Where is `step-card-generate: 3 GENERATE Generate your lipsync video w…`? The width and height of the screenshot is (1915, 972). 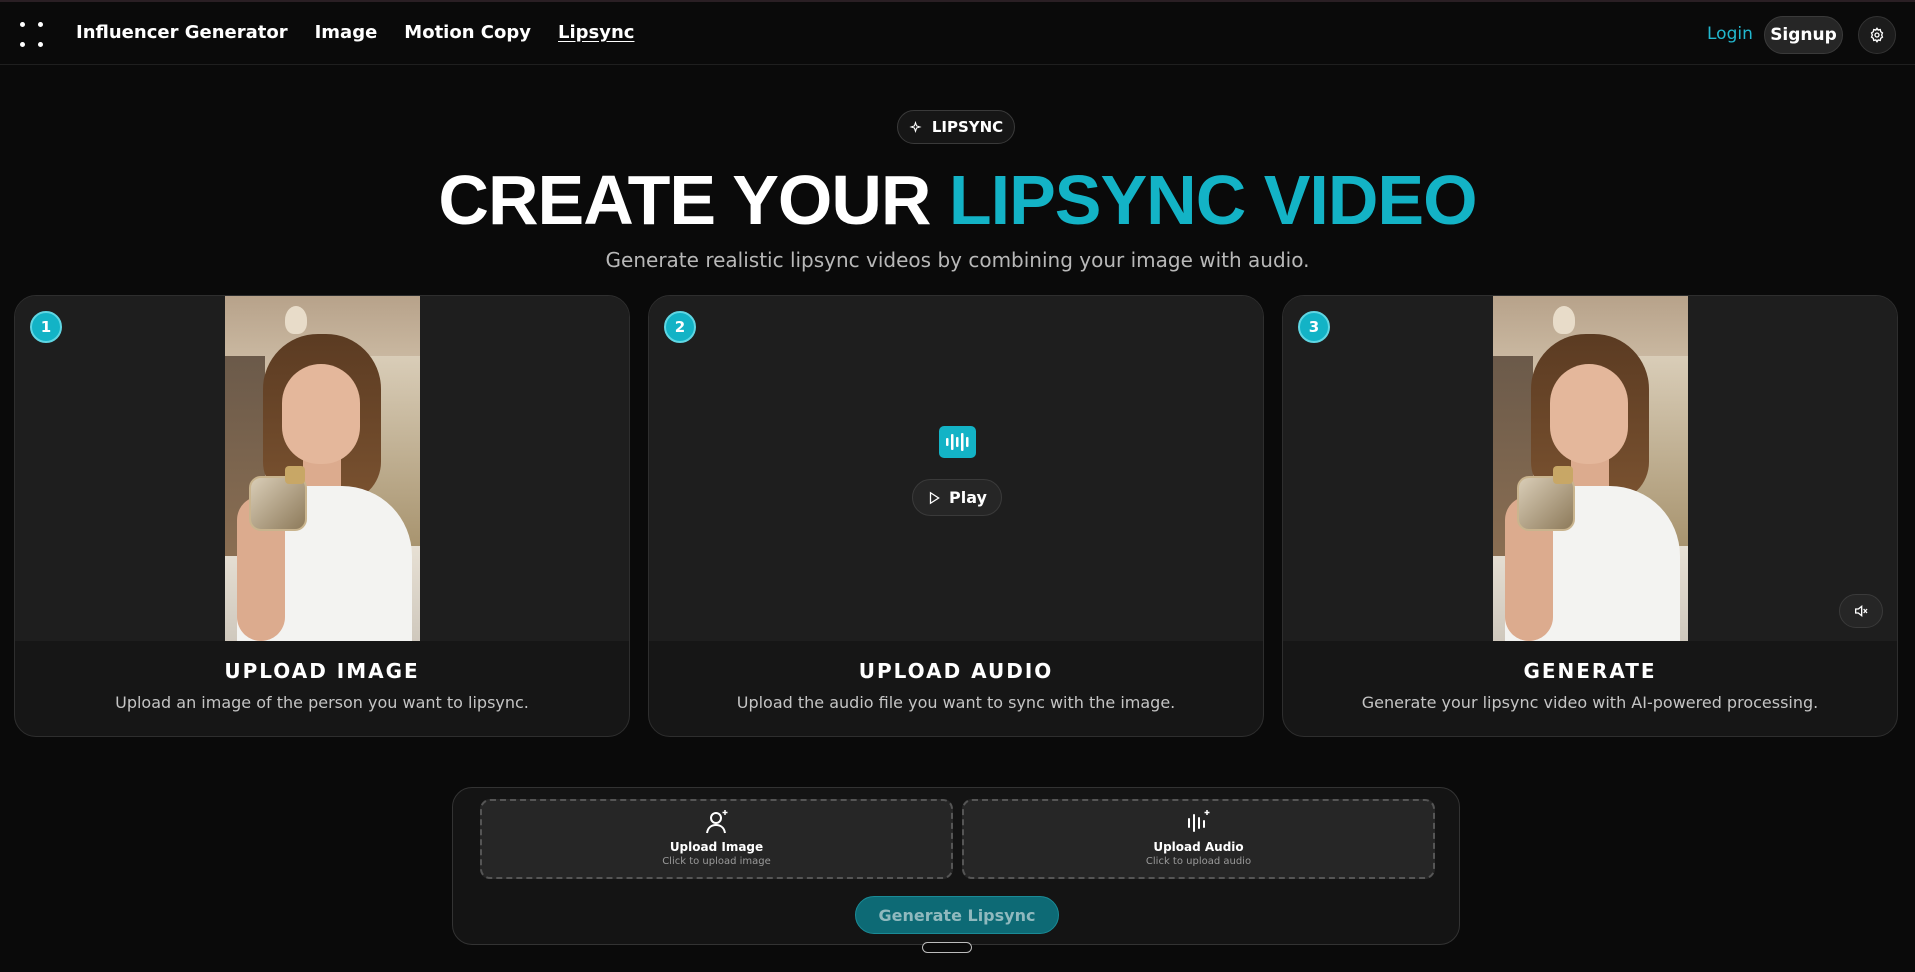 step-card-generate: 3 GENERATE Generate your lipsync video w… is located at coordinates (1590, 516).